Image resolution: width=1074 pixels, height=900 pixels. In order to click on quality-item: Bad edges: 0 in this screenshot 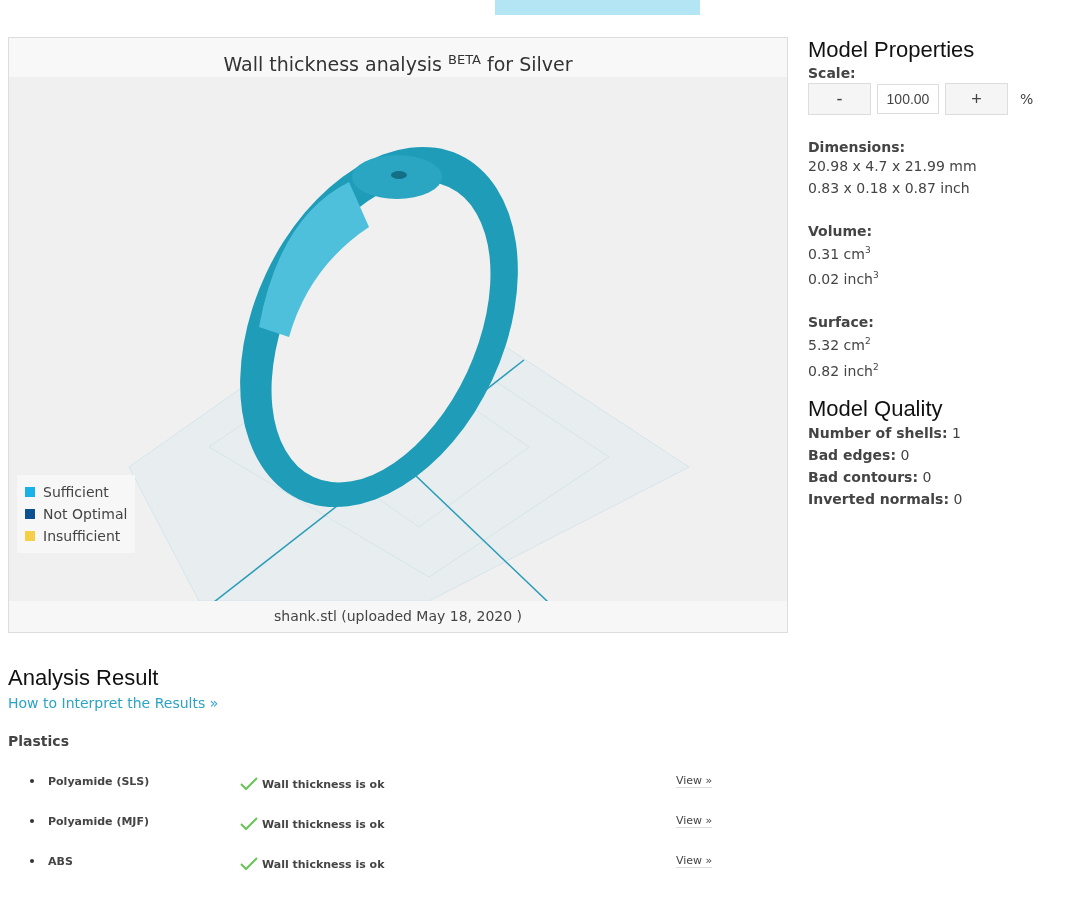, I will do `click(859, 455)`.